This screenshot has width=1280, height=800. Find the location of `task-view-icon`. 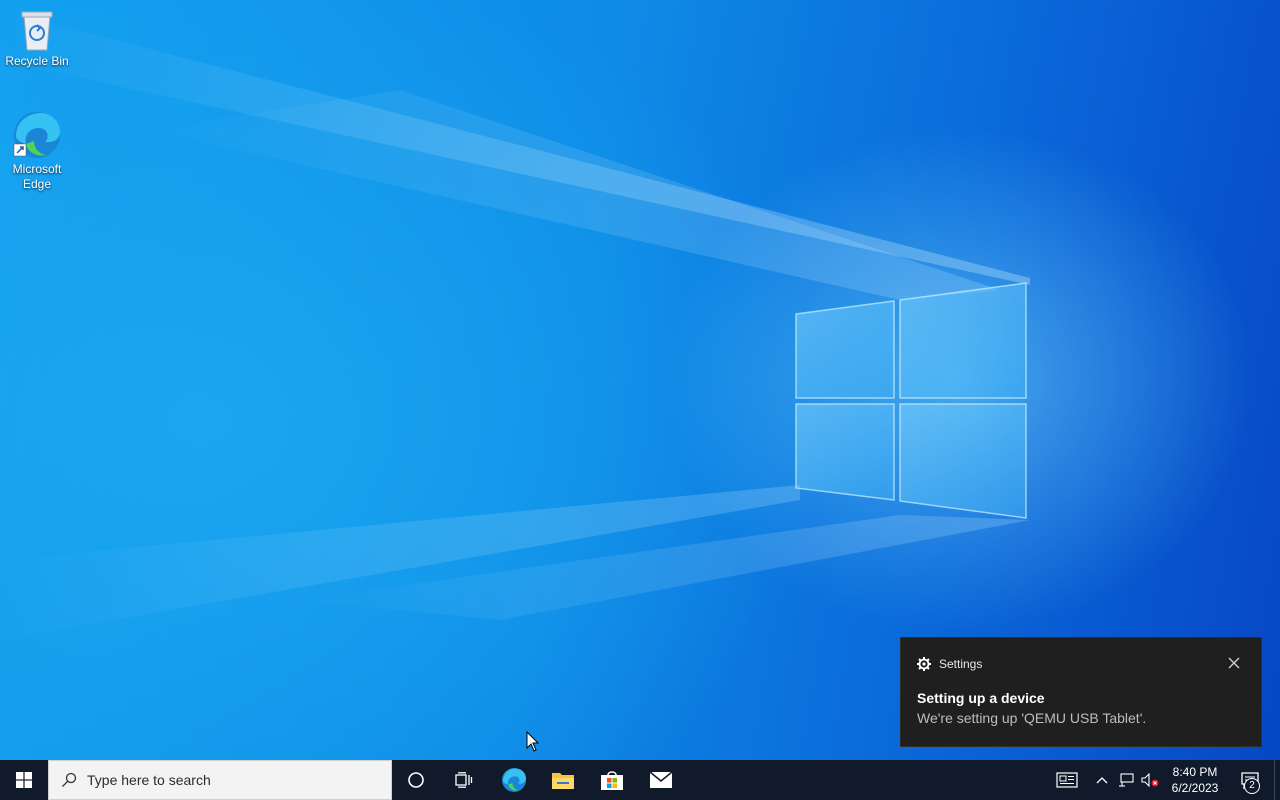

task-view-icon is located at coordinates (464, 780).